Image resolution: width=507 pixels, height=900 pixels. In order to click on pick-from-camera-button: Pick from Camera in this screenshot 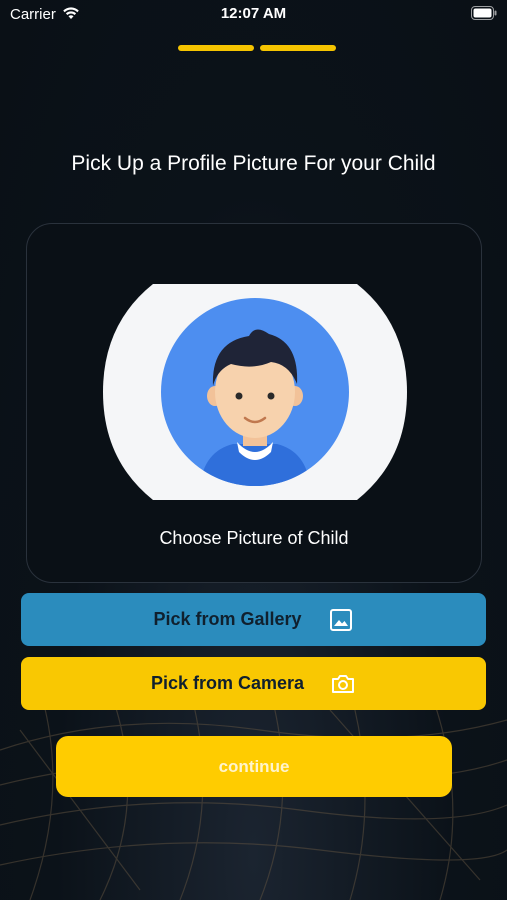, I will do `click(253, 683)`.